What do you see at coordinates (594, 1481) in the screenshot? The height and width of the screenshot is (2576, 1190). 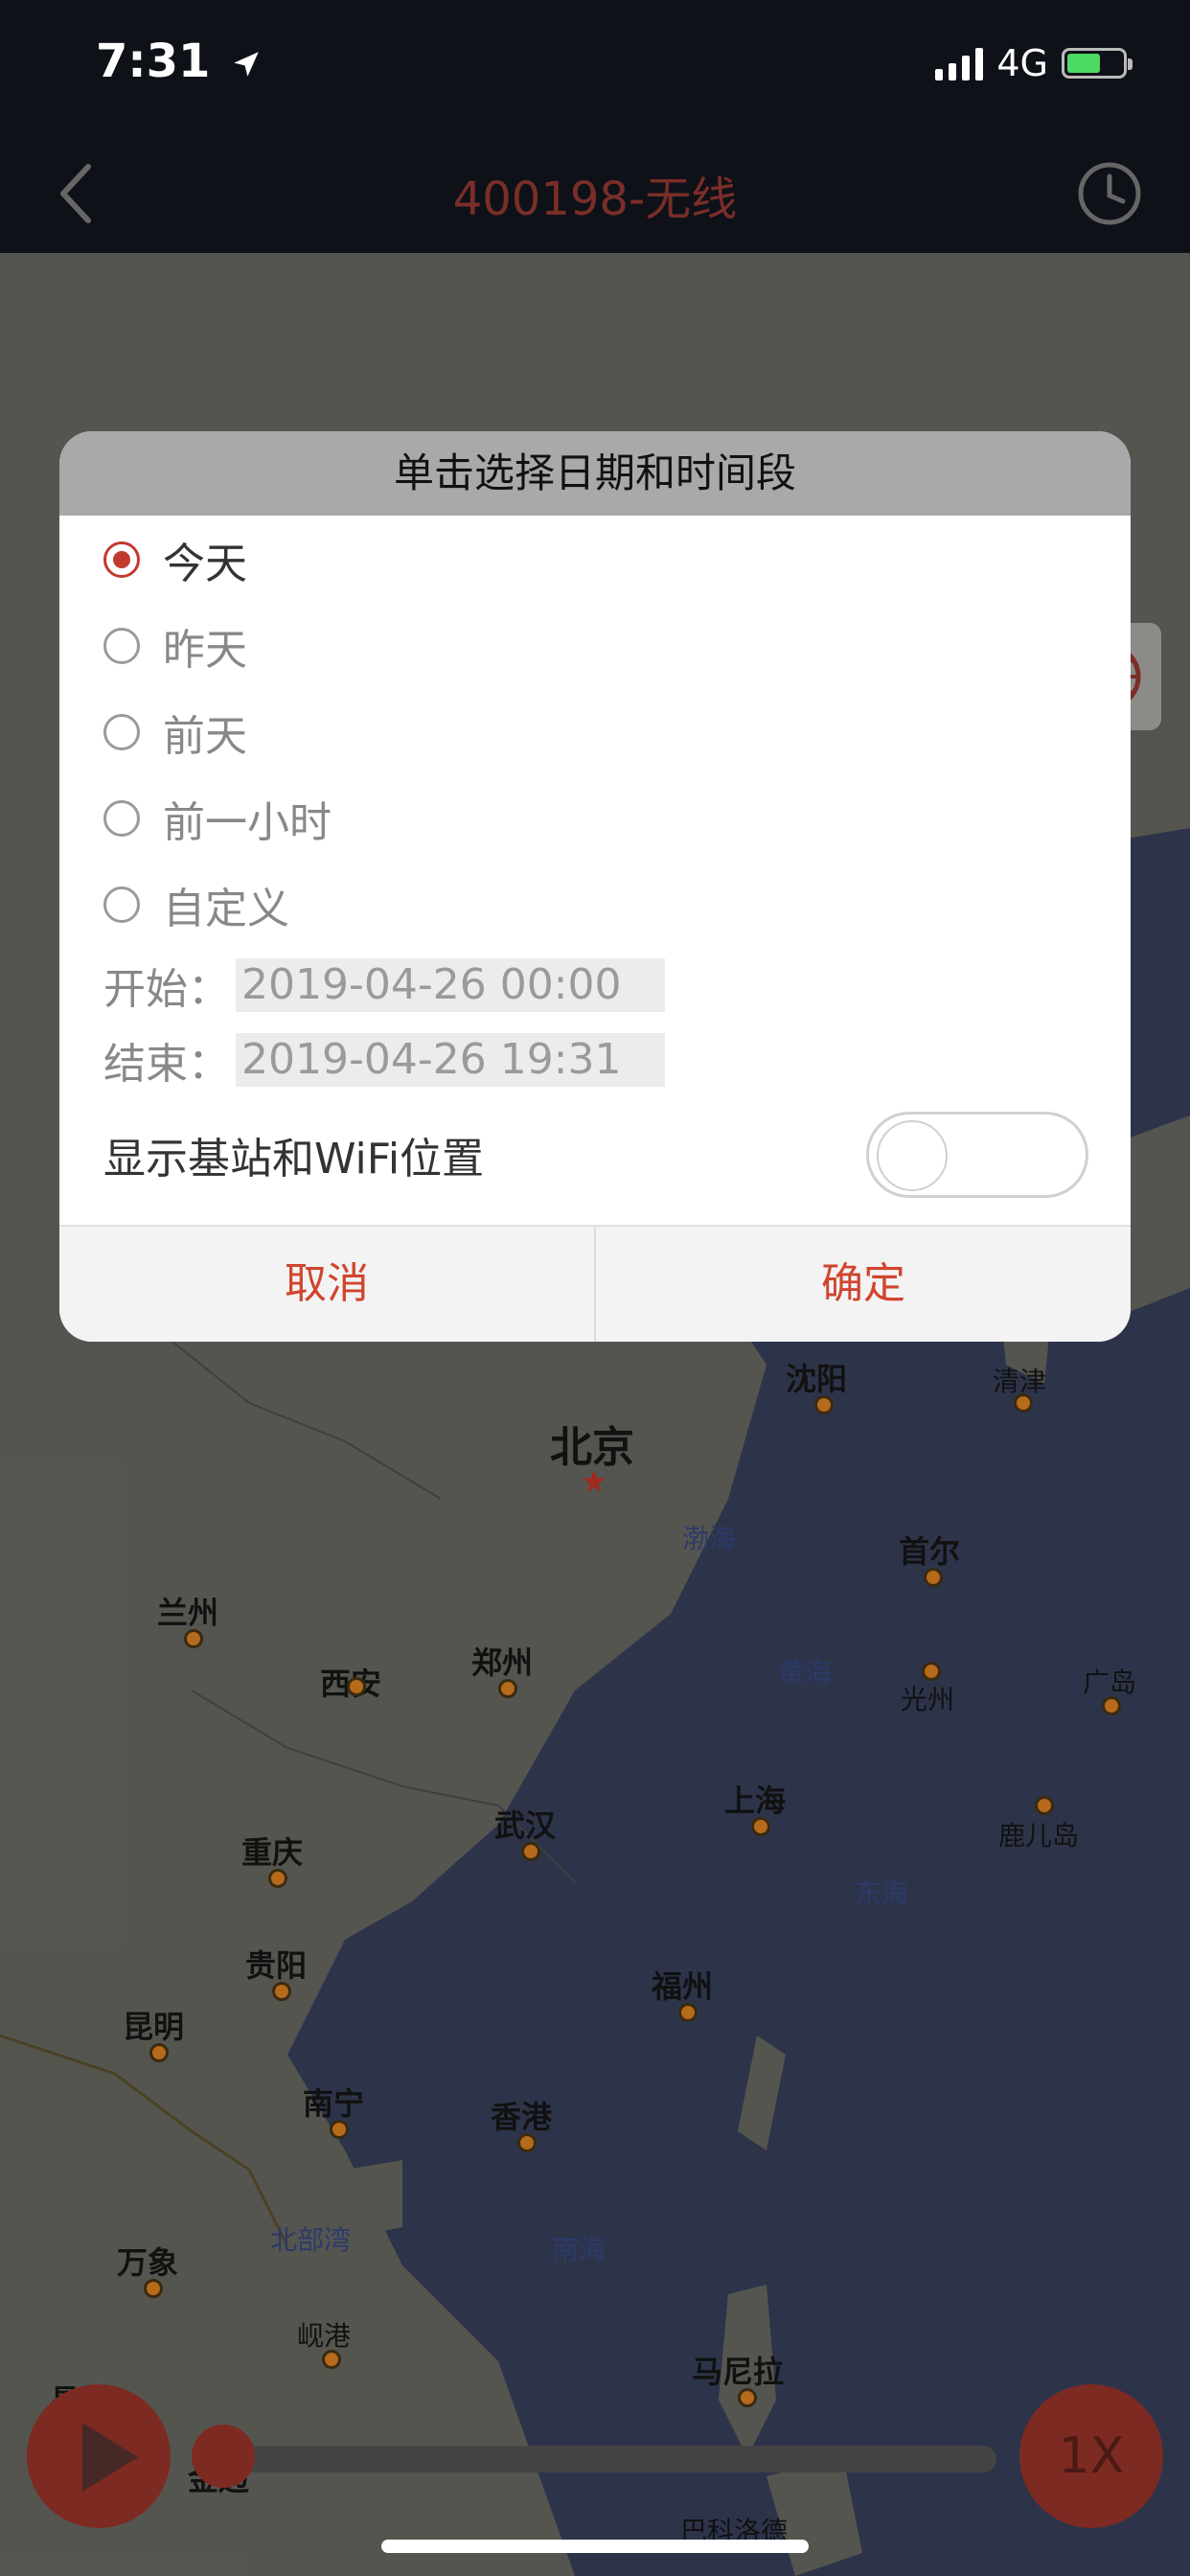 I see `capital-star-icon` at bounding box center [594, 1481].